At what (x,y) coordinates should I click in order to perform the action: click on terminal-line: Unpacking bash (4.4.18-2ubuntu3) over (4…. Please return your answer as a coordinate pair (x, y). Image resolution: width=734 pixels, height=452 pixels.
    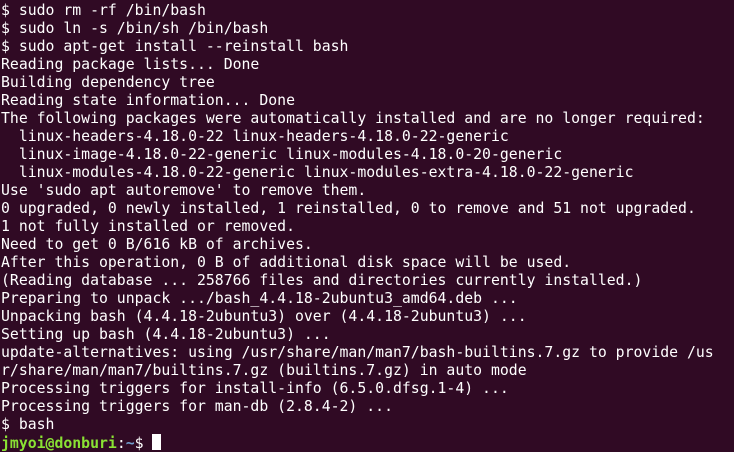
    Looking at the image, I should click on (264, 316).